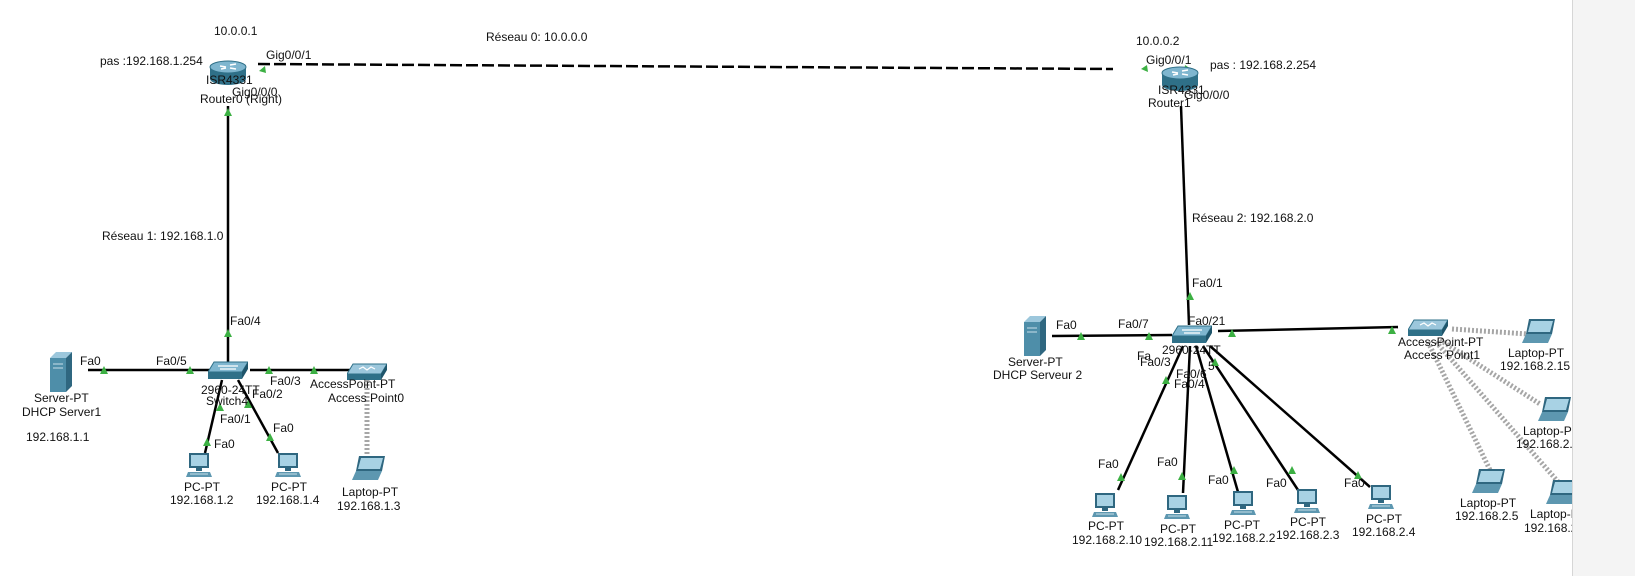  I want to click on access-point1: AccessPoint-PT Access Point1, so click(1441, 340).